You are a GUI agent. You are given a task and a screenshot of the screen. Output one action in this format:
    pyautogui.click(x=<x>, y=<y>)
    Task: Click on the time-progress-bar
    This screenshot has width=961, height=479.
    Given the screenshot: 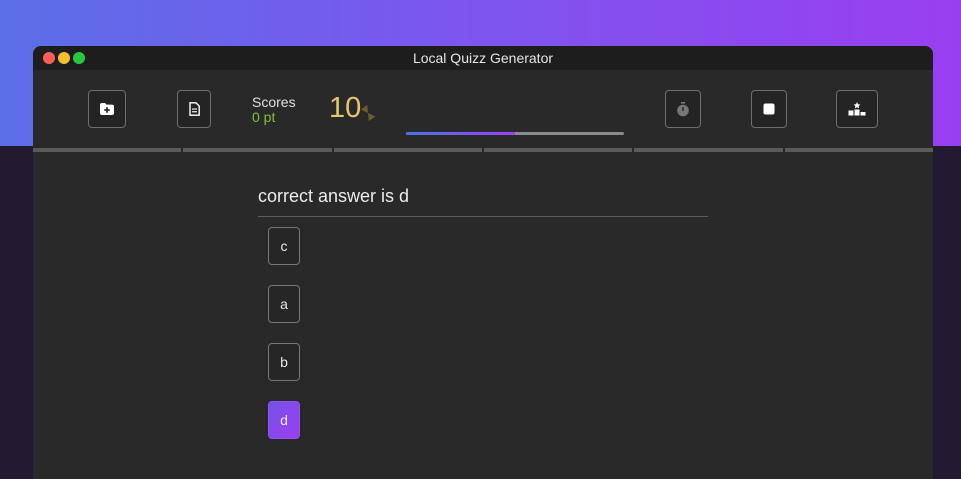 What is the action you would take?
    pyautogui.click(x=515, y=133)
    